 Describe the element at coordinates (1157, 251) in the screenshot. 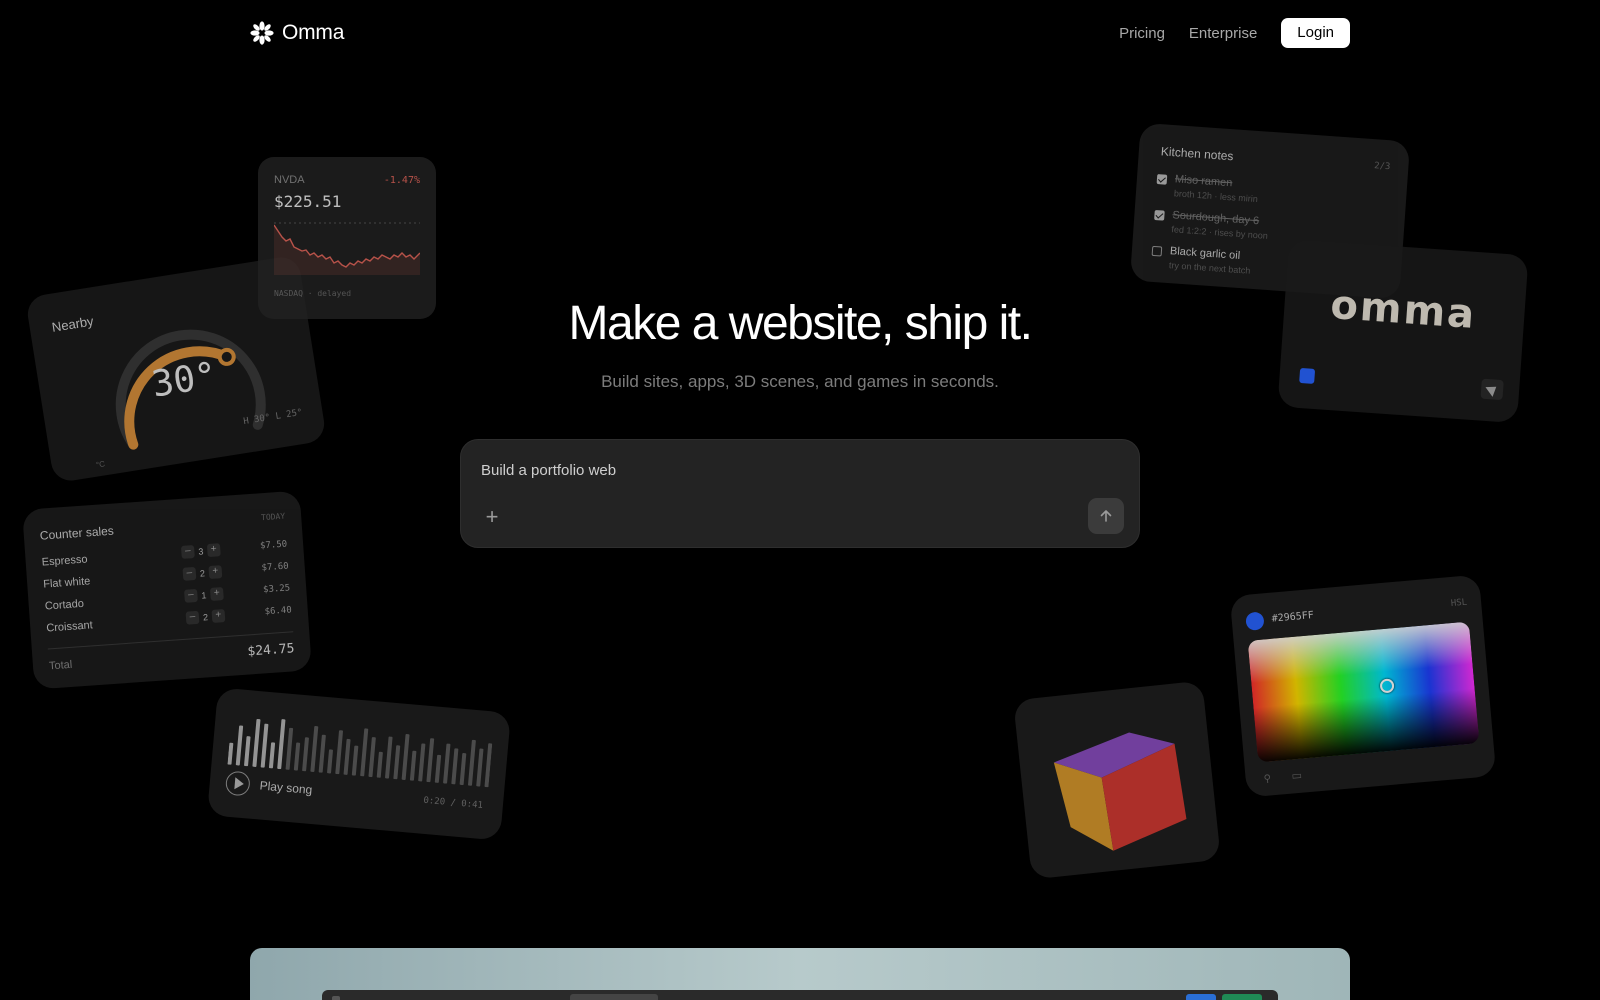

I see `checkbox-unchecked` at that location.